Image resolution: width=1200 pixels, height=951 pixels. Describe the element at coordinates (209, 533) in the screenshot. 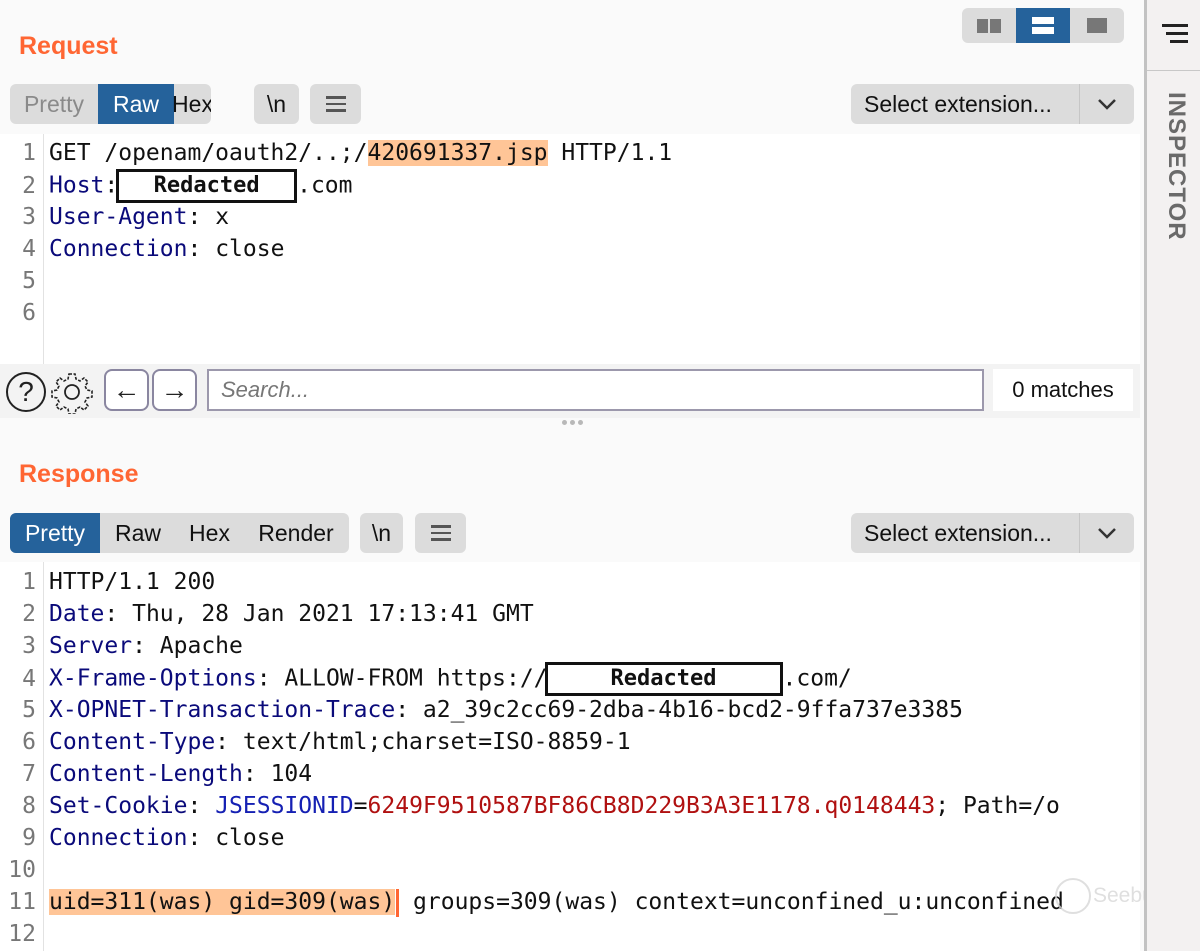

I see `response-tab-hex: Hex` at that location.